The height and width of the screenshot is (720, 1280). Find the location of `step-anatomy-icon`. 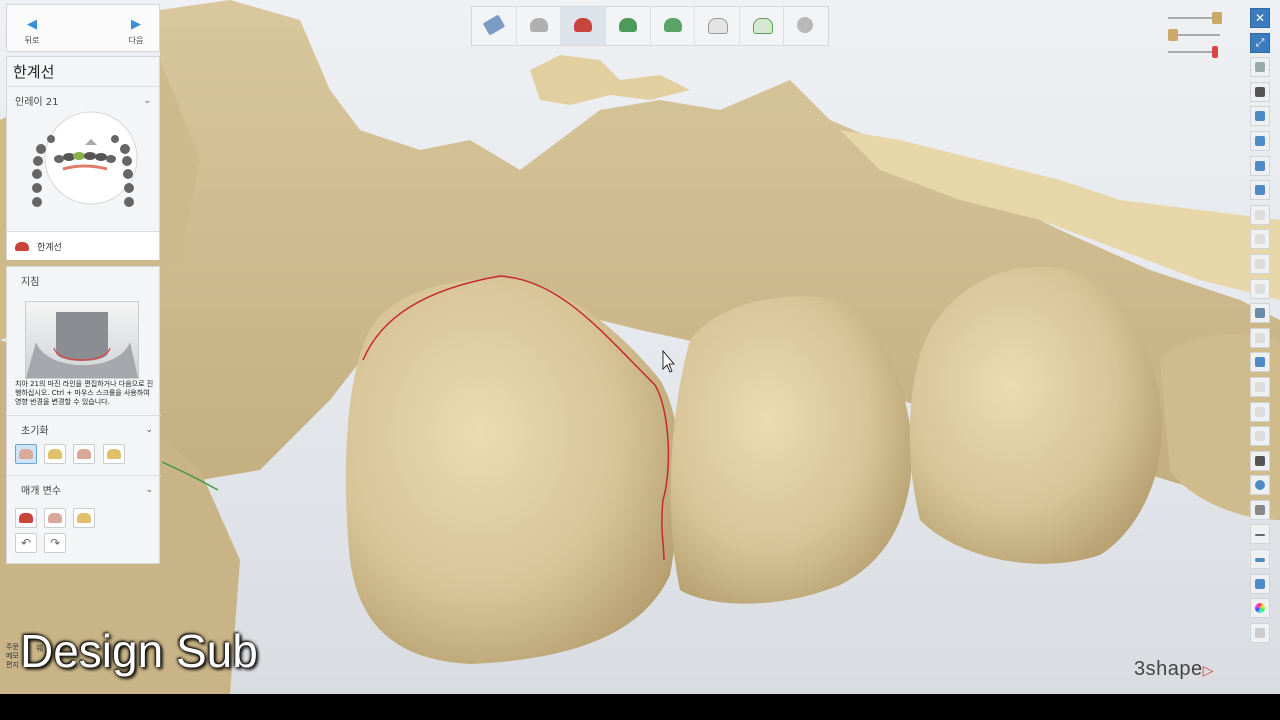

step-anatomy-icon is located at coordinates (717, 26).